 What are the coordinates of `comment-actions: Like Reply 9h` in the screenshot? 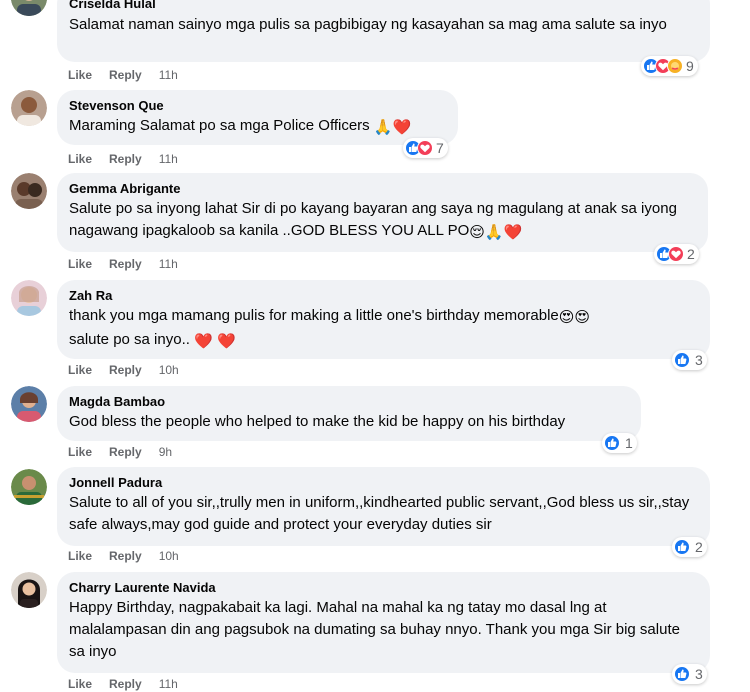 It's located at (120, 452).